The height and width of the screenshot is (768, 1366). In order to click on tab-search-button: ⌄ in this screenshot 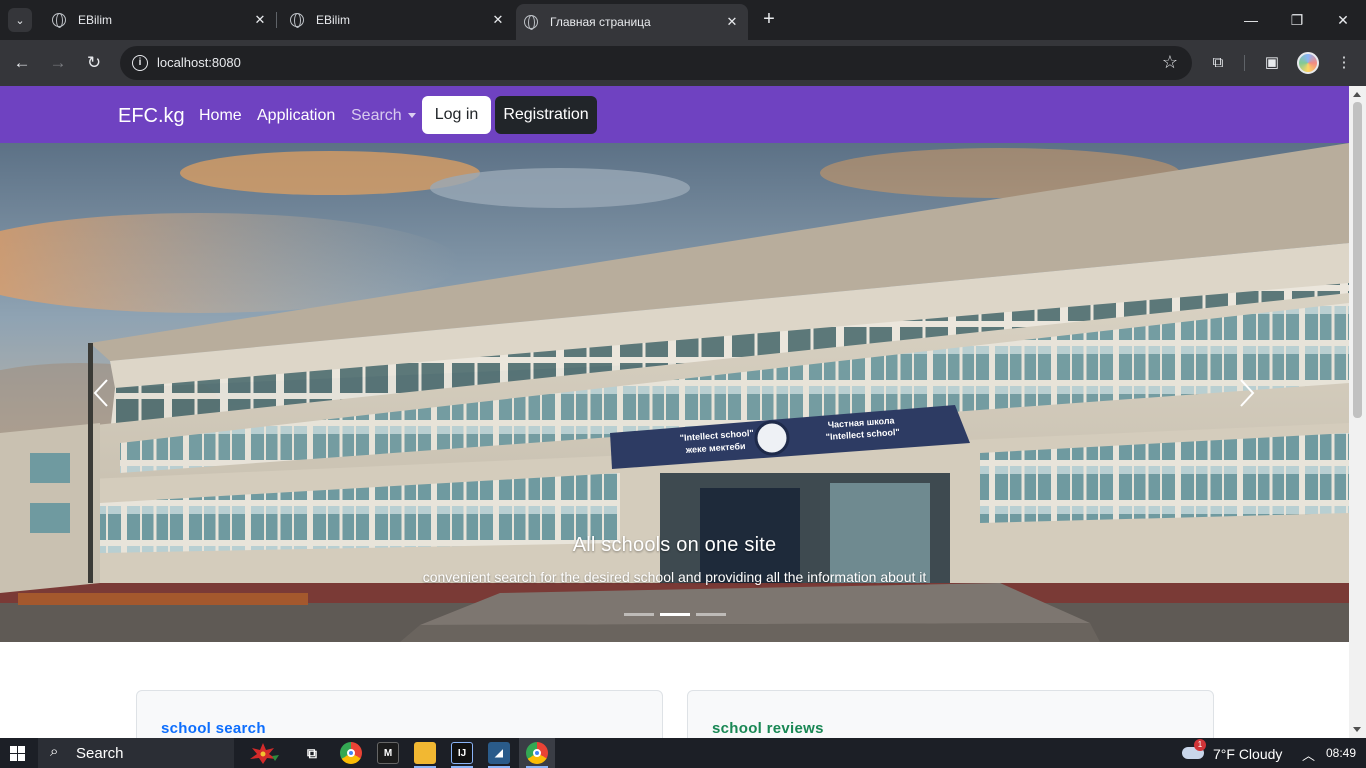, I will do `click(20, 20)`.